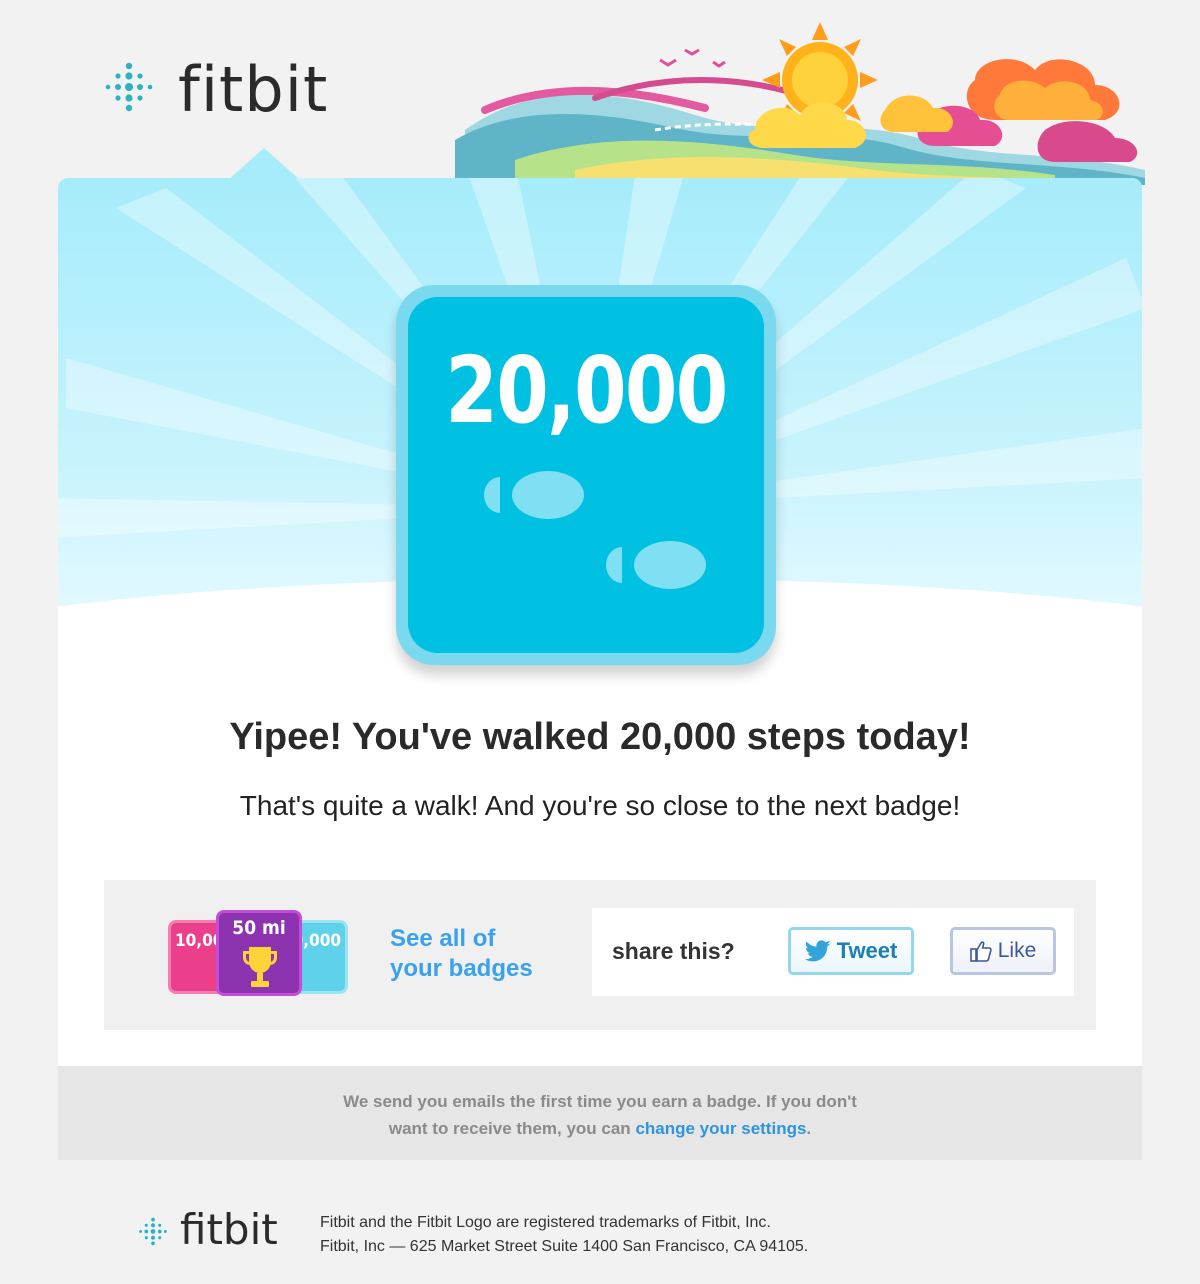 Image resolution: width=1200 pixels, height=1284 pixels. What do you see at coordinates (586, 390) in the screenshot?
I see `badge-steps-number: 20,000` at bounding box center [586, 390].